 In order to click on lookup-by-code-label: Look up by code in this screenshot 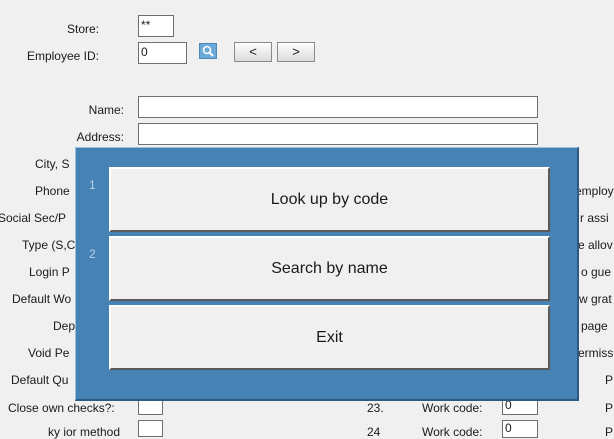, I will do `click(329, 199)`.